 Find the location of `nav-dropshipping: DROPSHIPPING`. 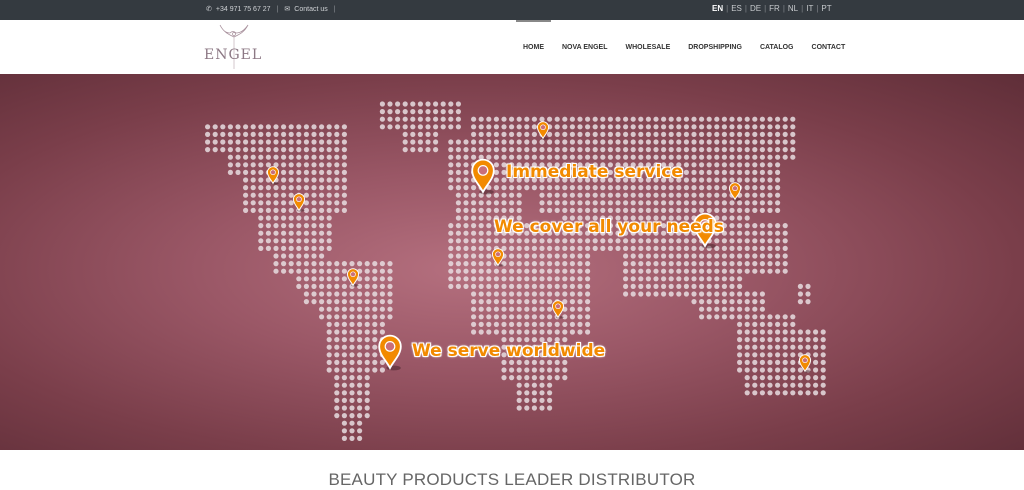

nav-dropshipping: DROPSHIPPING is located at coordinates (715, 47).